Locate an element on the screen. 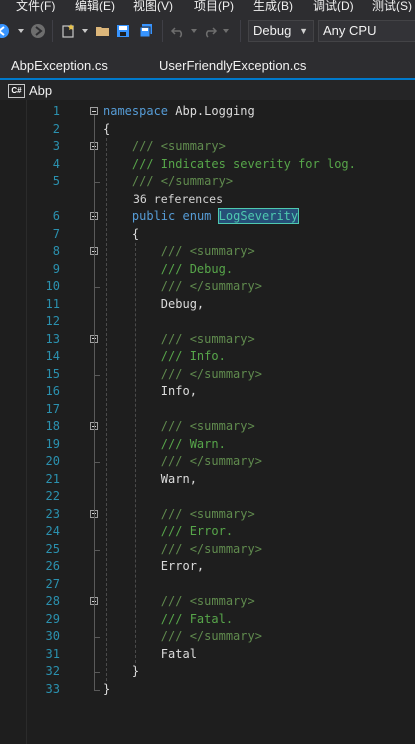 Image resolution: width=415 pixels, height=744 pixels. new-project-icon is located at coordinates (68, 31).